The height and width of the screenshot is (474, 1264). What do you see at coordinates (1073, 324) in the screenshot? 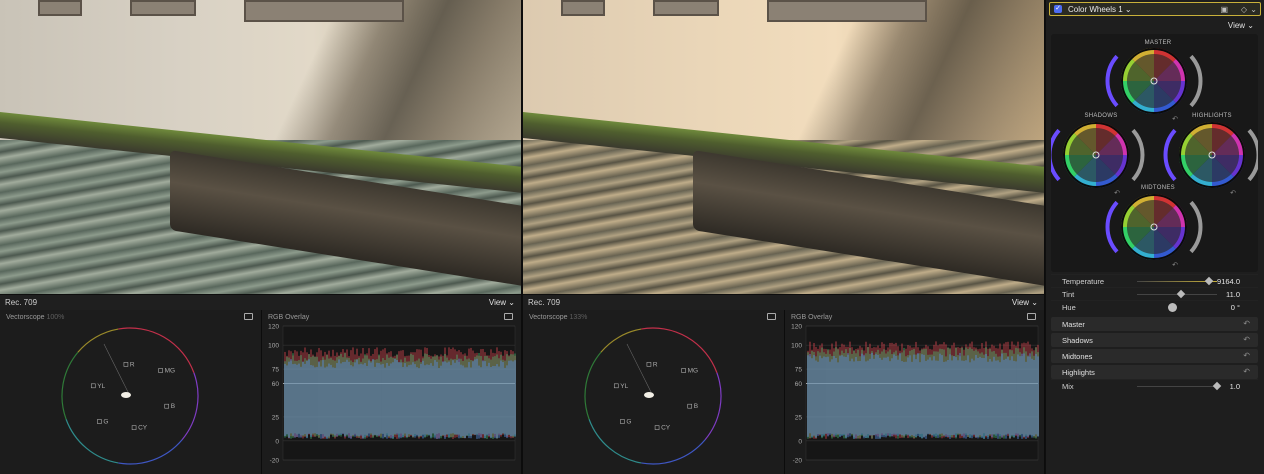
I see `section-label: Master` at bounding box center [1073, 324].